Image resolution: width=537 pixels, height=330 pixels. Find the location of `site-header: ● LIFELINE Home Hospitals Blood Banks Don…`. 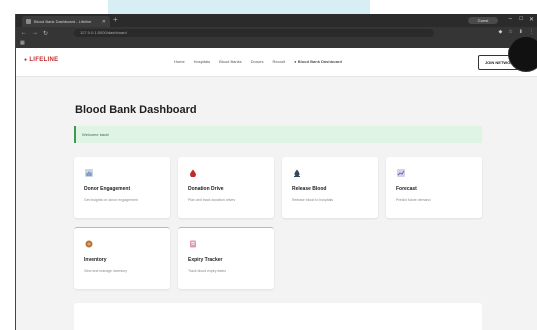

site-header: ● LIFELINE Home Hospitals Blood Banks Don… is located at coordinates (276, 62).